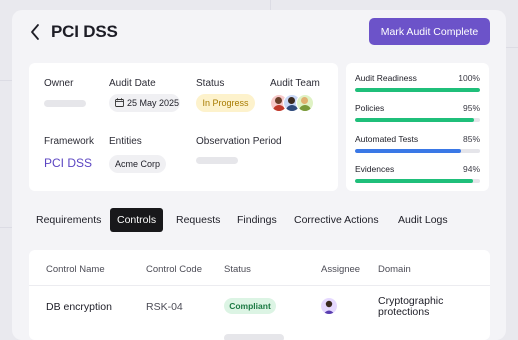  What do you see at coordinates (394, 269) in the screenshot?
I see `column-header: Domain` at bounding box center [394, 269].